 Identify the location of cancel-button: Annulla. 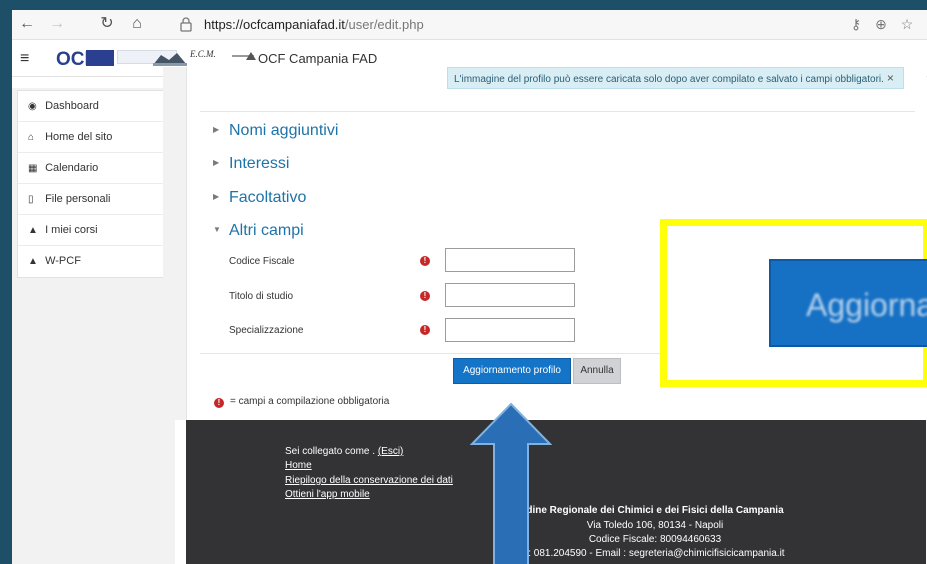
(597, 371).